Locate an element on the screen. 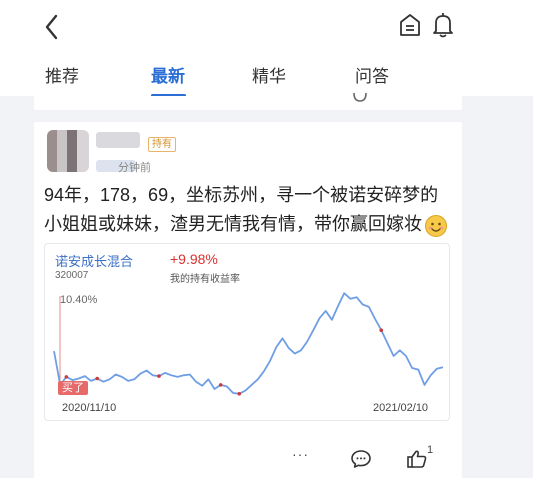 Image resolution: width=533 pixels, height=478 pixels. peak-label: 10.40% is located at coordinates (79, 300).